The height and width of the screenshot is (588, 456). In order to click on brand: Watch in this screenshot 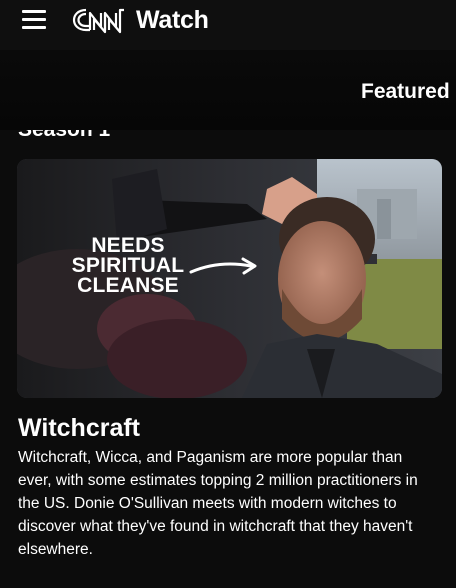, I will do `click(140, 20)`.